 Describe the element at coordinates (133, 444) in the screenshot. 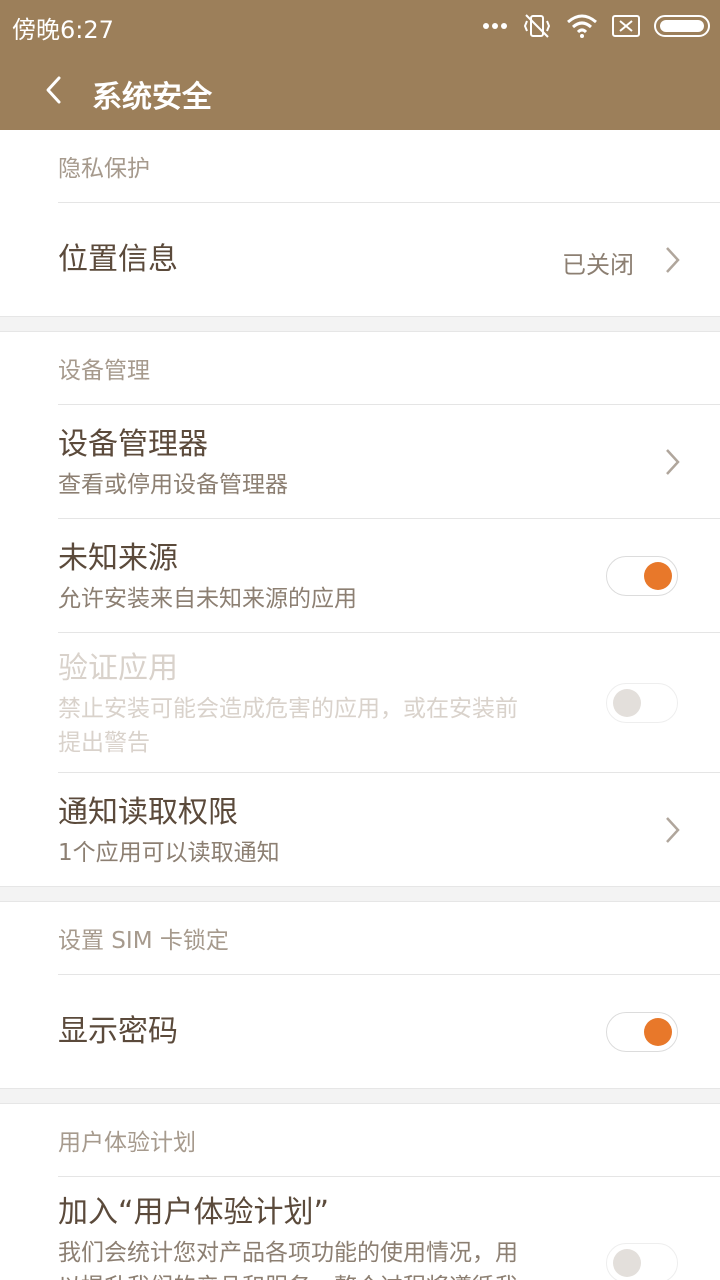

I see `device-admin-title: 设备管理器` at that location.